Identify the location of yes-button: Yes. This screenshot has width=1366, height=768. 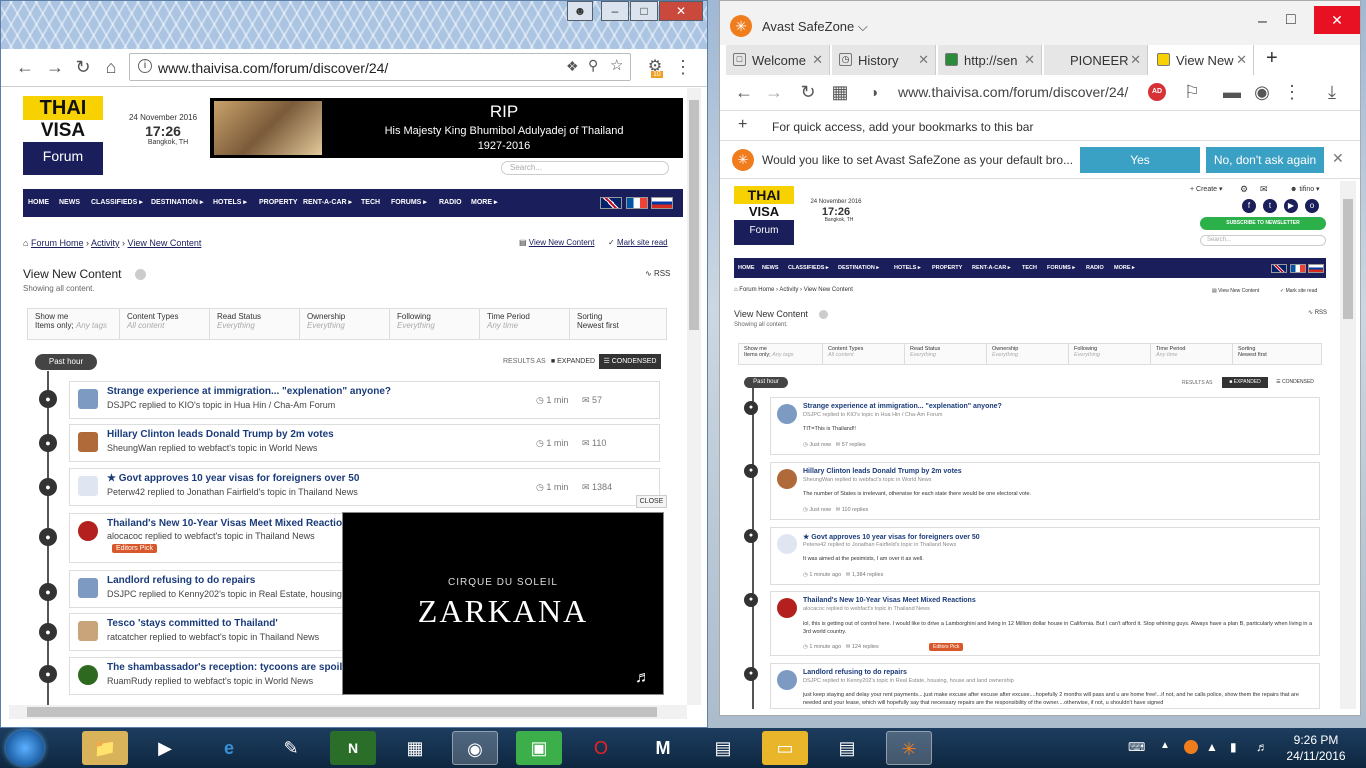
(1140, 160).